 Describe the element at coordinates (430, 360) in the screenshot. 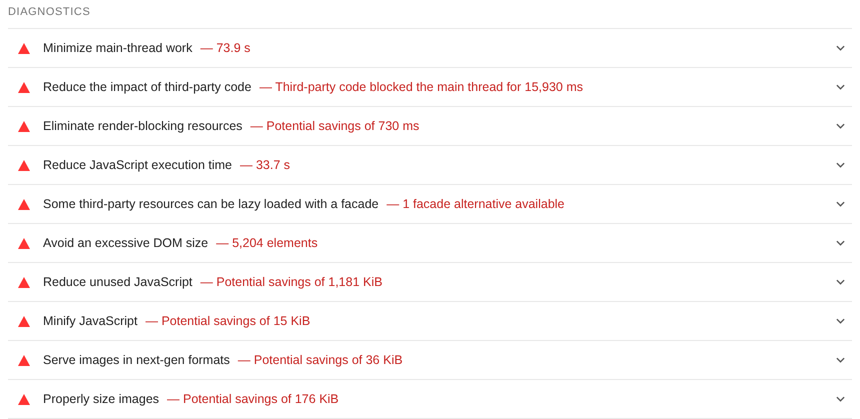

I see `audit-row: Serve images in next-gen formats — Potential savings of 36 KiB` at that location.